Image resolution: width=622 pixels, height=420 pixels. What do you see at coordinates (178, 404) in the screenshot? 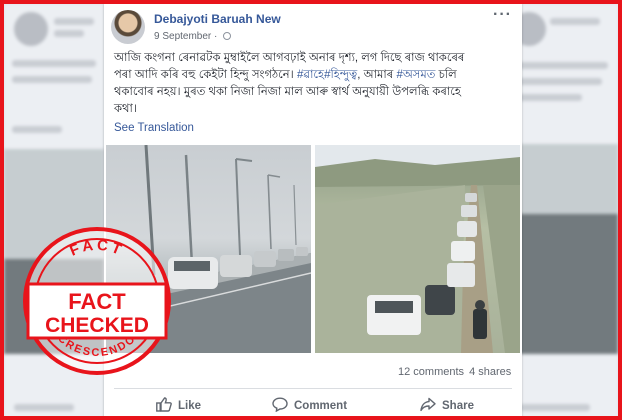
I see `like-button: Like` at bounding box center [178, 404].